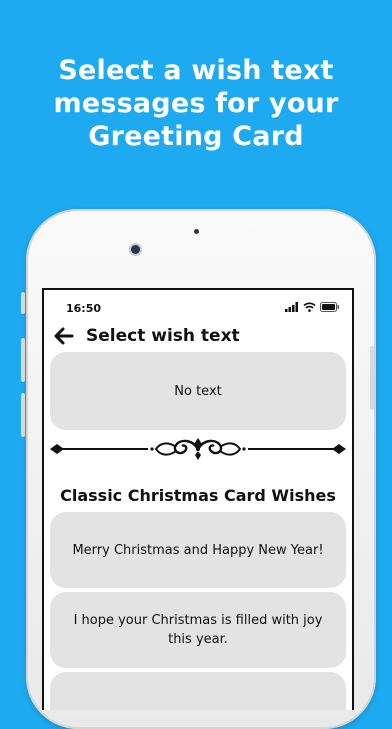 This screenshot has height=729, width=392. Describe the element at coordinates (163, 336) in the screenshot. I see `page-title: Select wish text` at that location.